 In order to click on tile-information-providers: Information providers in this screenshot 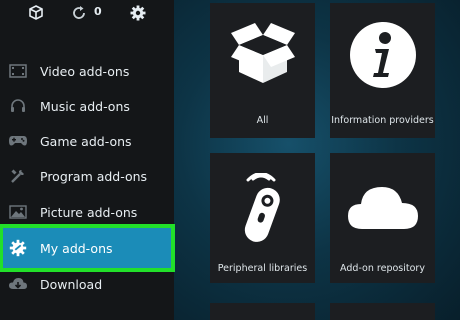, I will do `click(382, 70)`.